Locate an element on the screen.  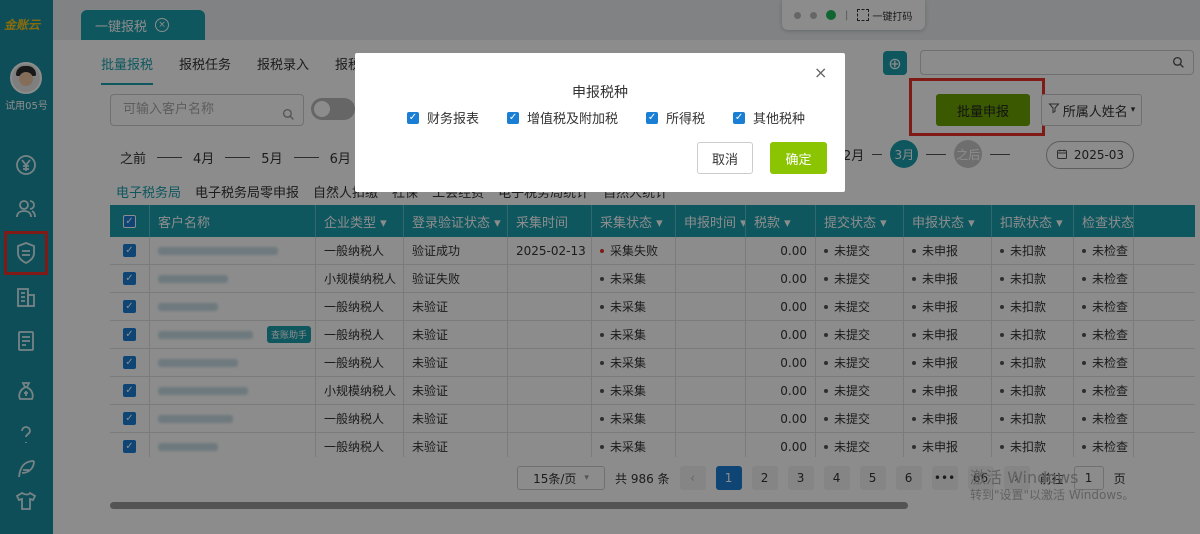
tax-type-dialog: 申报税种 × ✓ 财务报表 ✓ 增值税及附加税 ✓ 所得税 ✓ 其他税种 取消 确定 is located at coordinates (600, 122).